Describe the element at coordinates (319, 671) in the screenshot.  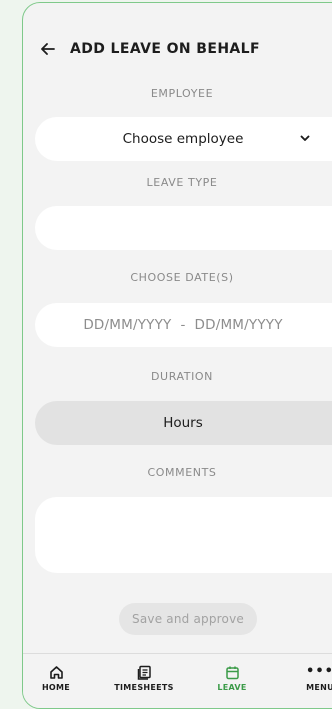
I see `more-dots-icon: •••` at that location.